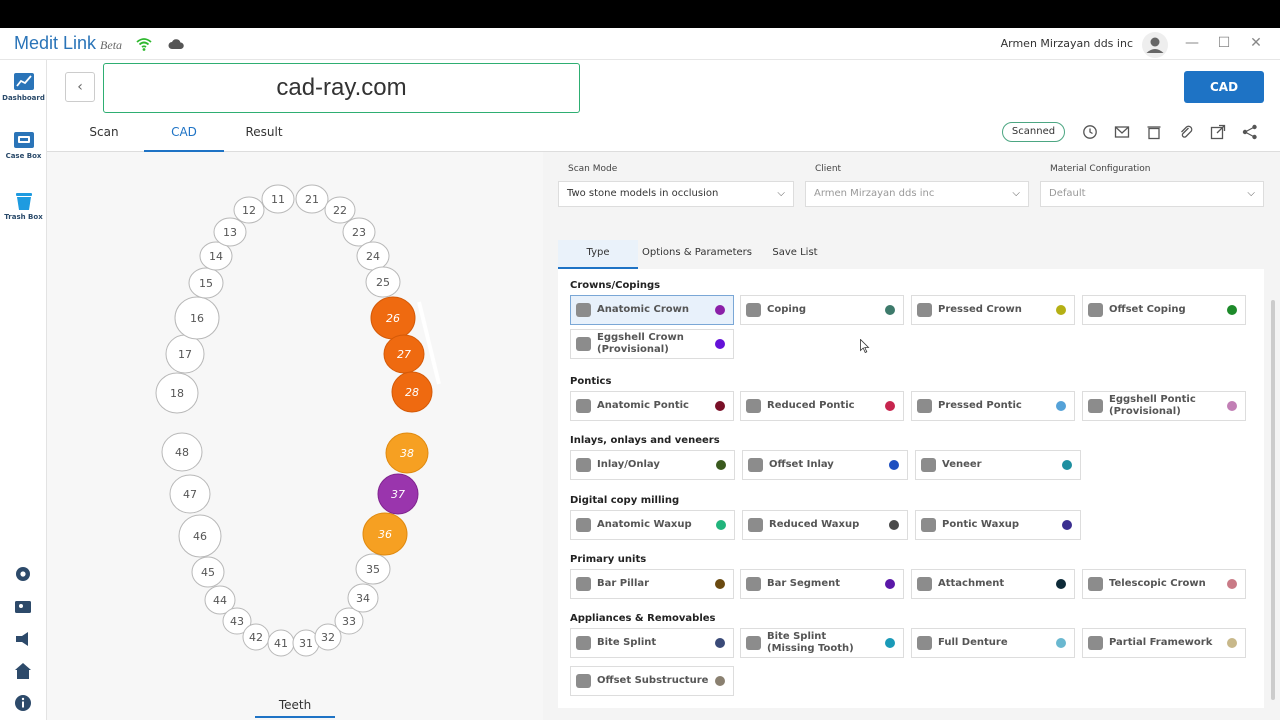 The image size is (1280, 720). What do you see at coordinates (349, 621) in the screenshot?
I see `tooth-number: 33` at bounding box center [349, 621].